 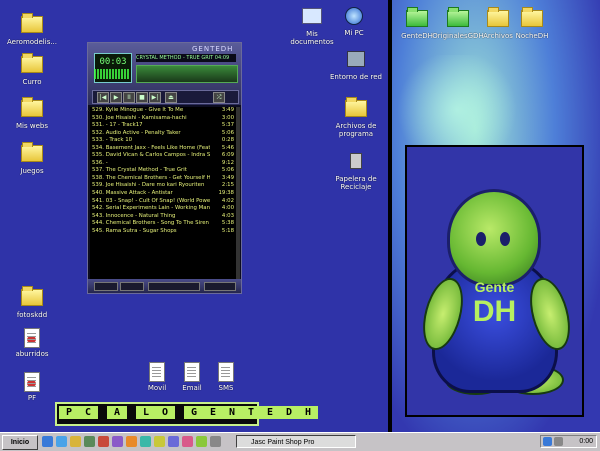 I want to click on playlist-row: 531. - 17 - Track17 5:37, so click(x=163, y=126).